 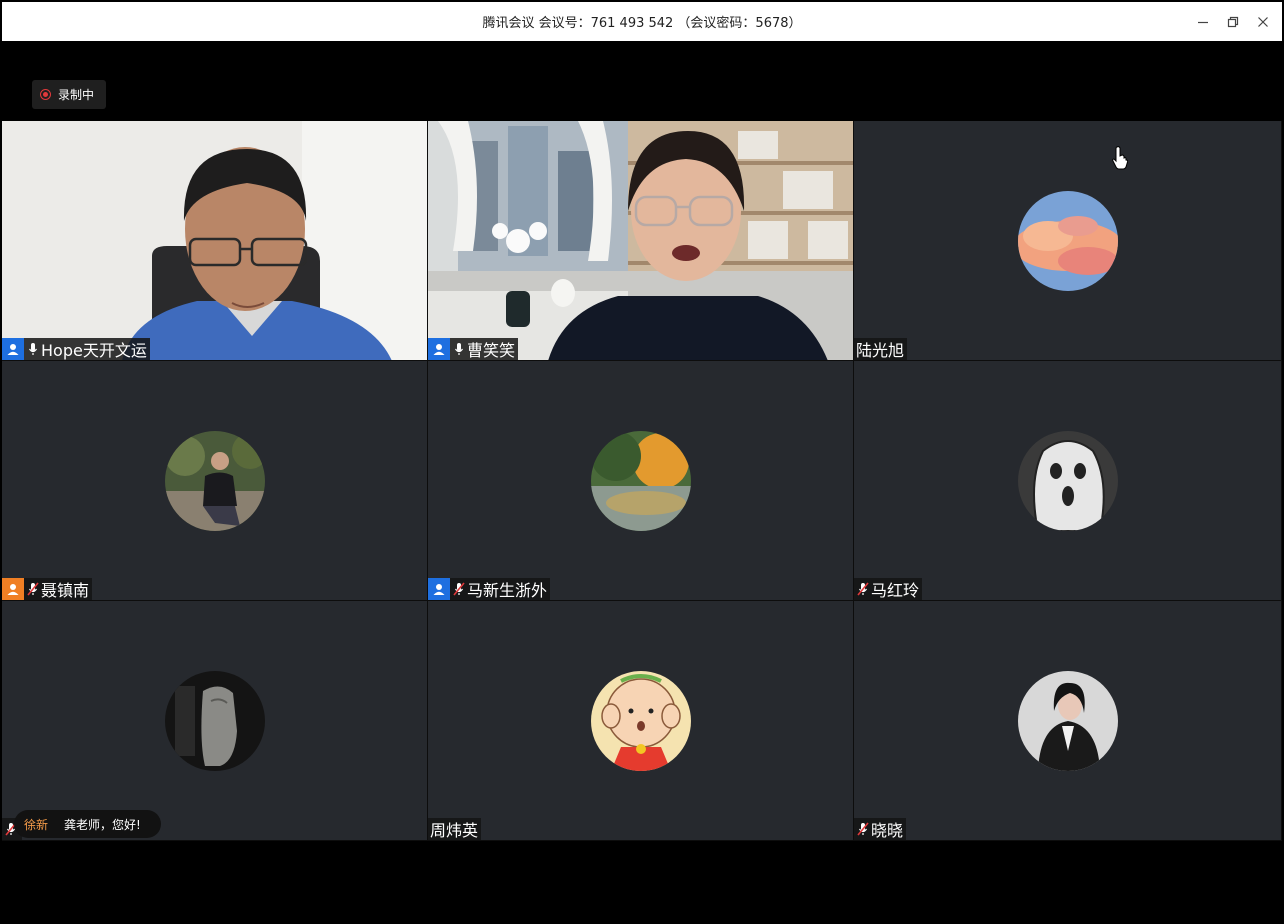 I want to click on window-titlebar: 腾讯会议 会议号：761 493 542 （会议密码：5678）, so click(x=642, y=21).